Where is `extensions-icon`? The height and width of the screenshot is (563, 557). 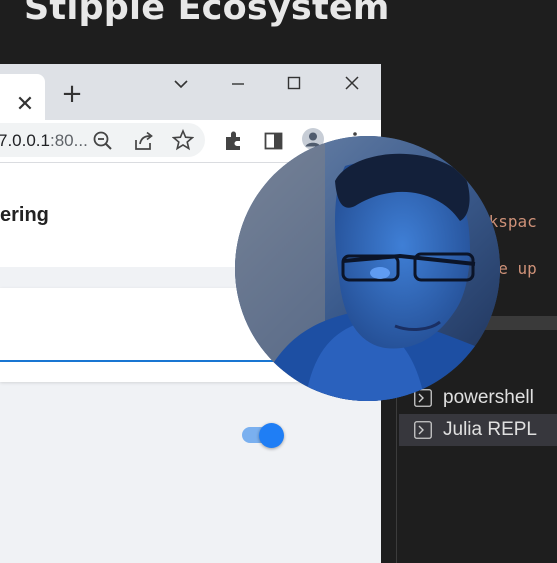 extensions-icon is located at coordinates (234, 141).